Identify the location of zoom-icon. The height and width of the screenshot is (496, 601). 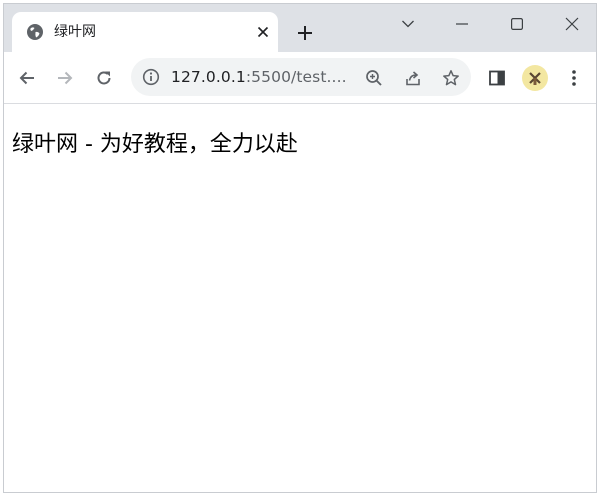
(374, 78).